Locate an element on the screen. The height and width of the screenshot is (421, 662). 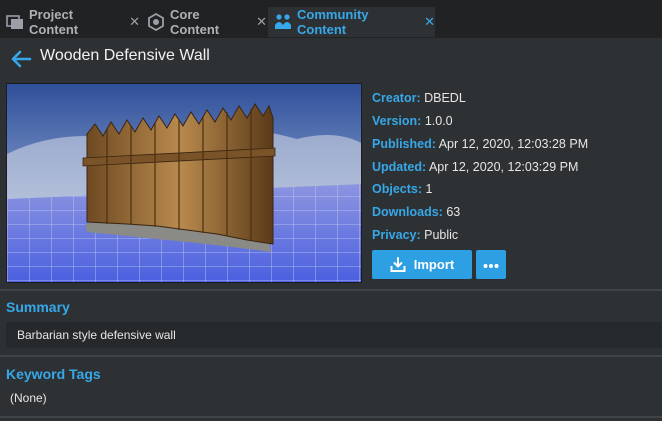
tab-core-content: Core Content ✕ is located at coordinates (204, 22).